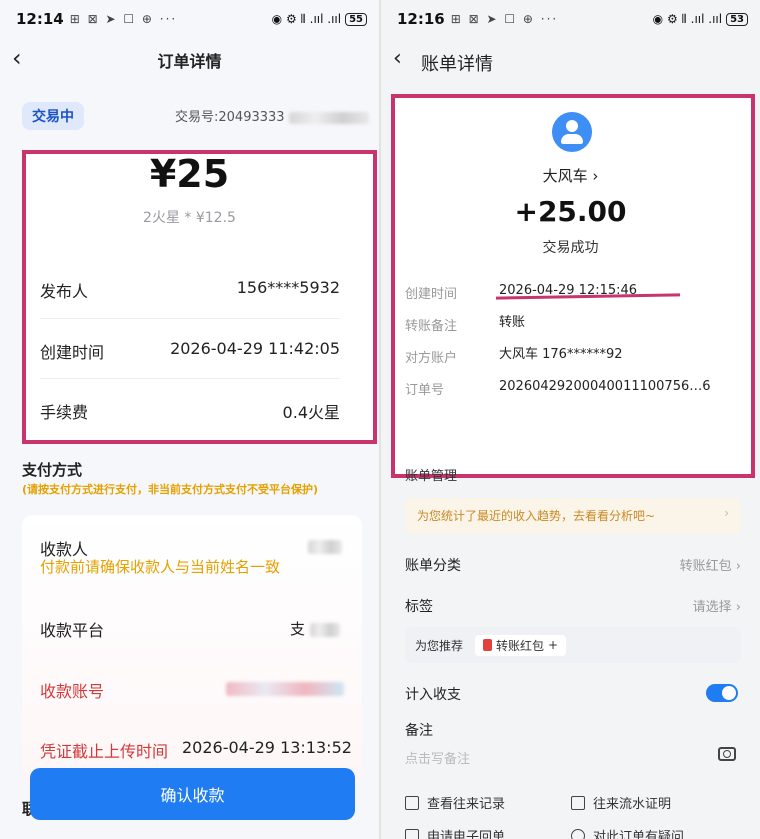 The width and height of the screenshot is (760, 839). What do you see at coordinates (573, 694) in the screenshot?
I see `count-in-row: 计入收支` at bounding box center [573, 694].